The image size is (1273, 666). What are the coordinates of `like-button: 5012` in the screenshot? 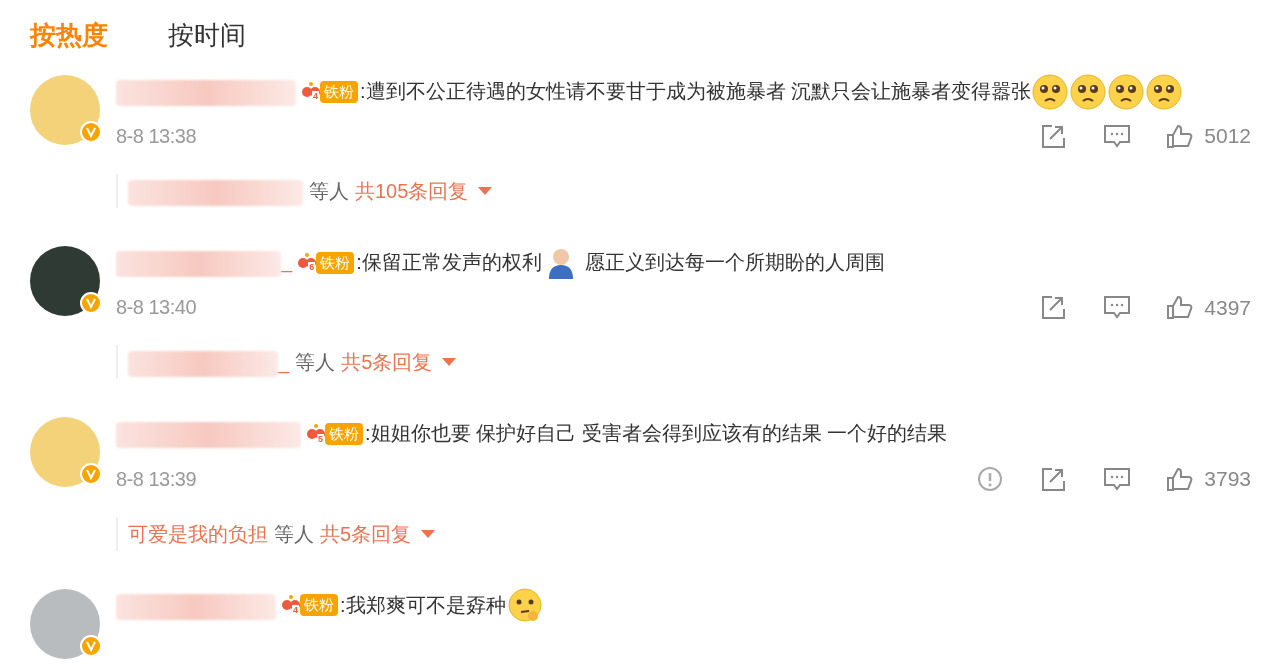 It's located at (1208, 136).